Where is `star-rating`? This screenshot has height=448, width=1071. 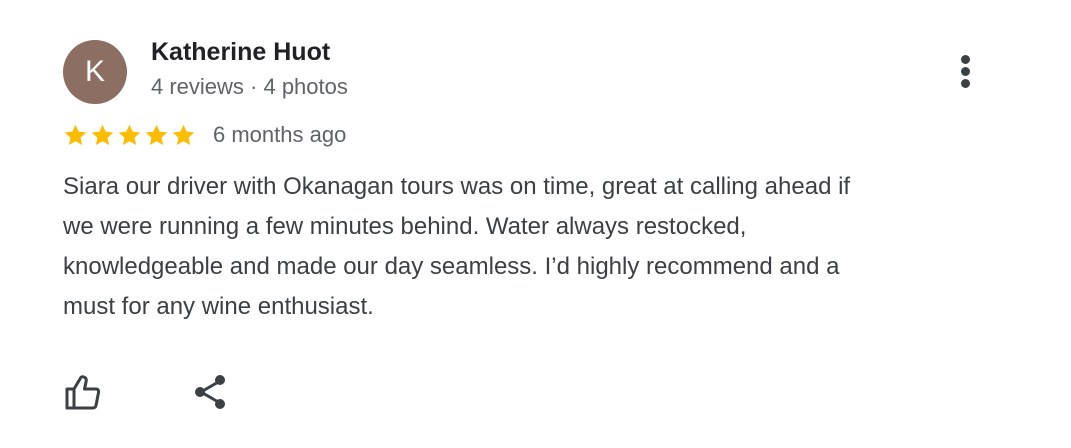
star-rating is located at coordinates (129, 135).